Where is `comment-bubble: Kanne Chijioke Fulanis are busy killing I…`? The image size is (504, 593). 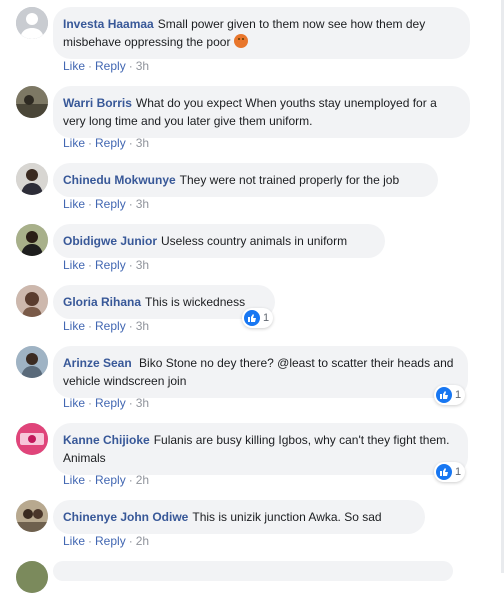
comment-bubble: Kanne Chijioke Fulanis are busy killing I… is located at coordinates (260, 449).